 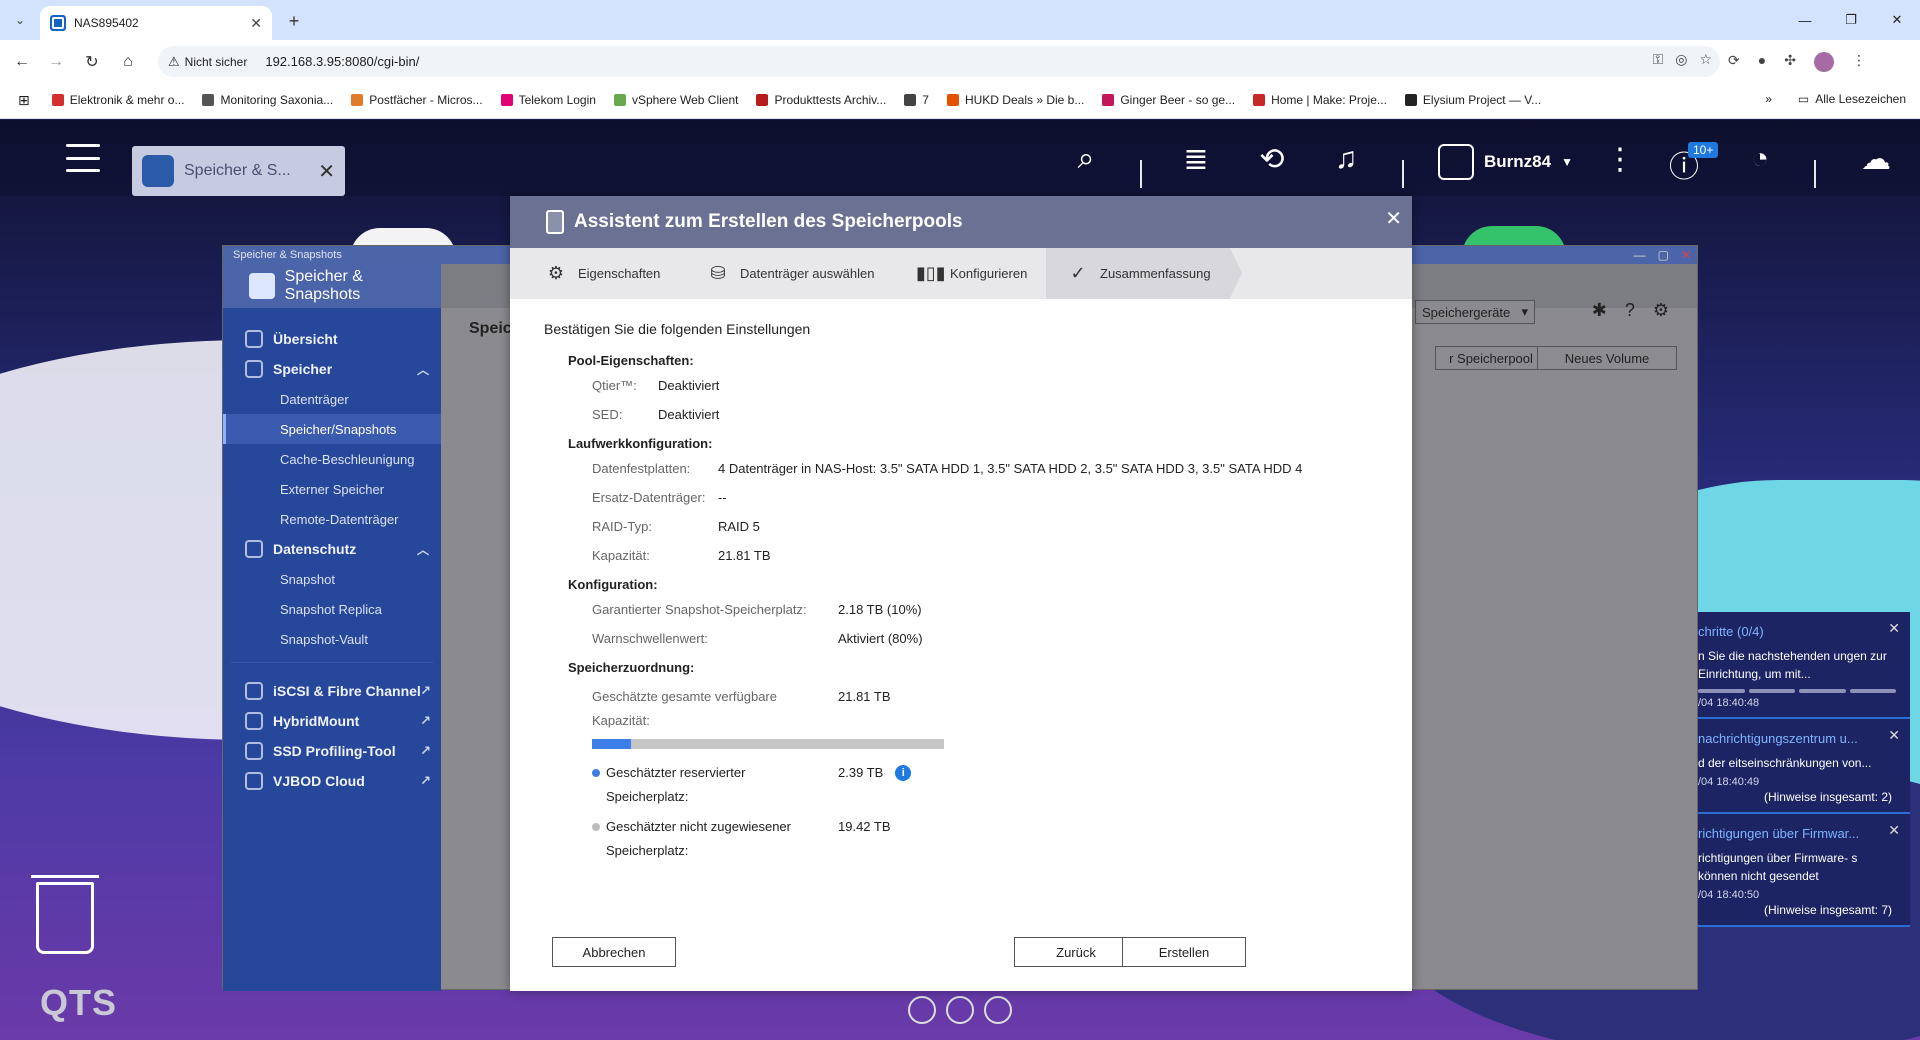 What do you see at coordinates (548, 100) in the screenshot?
I see `bookmark-item: Telekom Login` at bounding box center [548, 100].